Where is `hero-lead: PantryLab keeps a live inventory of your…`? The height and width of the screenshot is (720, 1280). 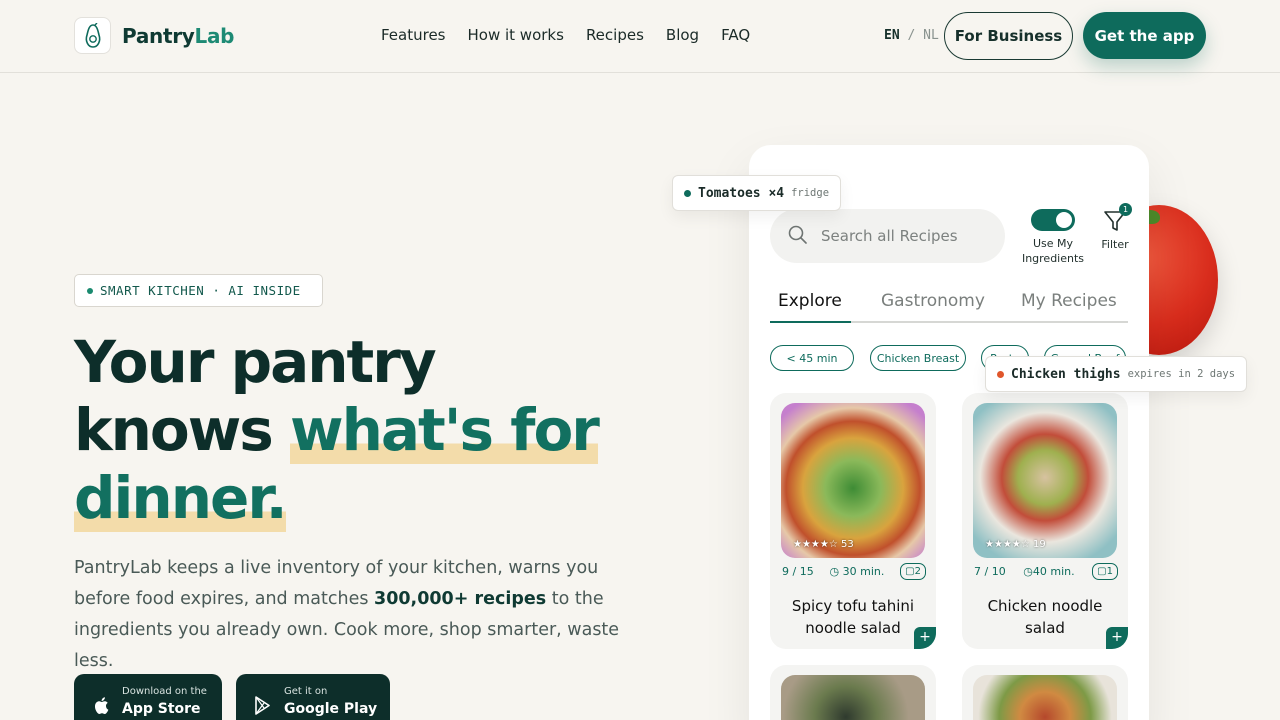
hero-lead: PantryLab keeps a live inventory of your… is located at coordinates (364, 615).